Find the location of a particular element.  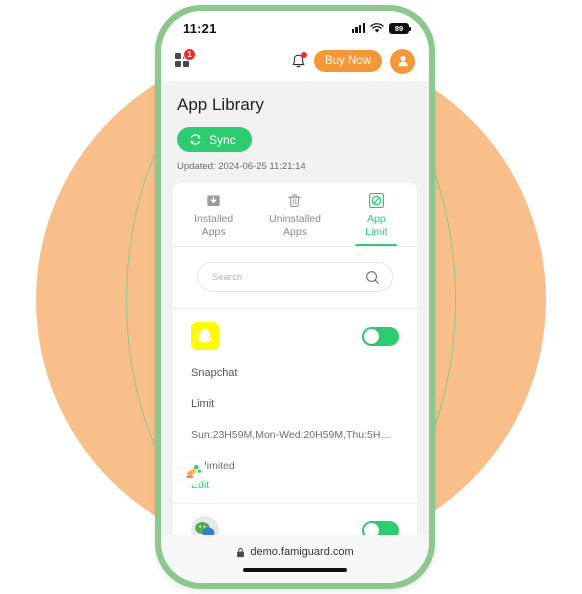

status-bar: 11:21 89 is located at coordinates (295, 26).